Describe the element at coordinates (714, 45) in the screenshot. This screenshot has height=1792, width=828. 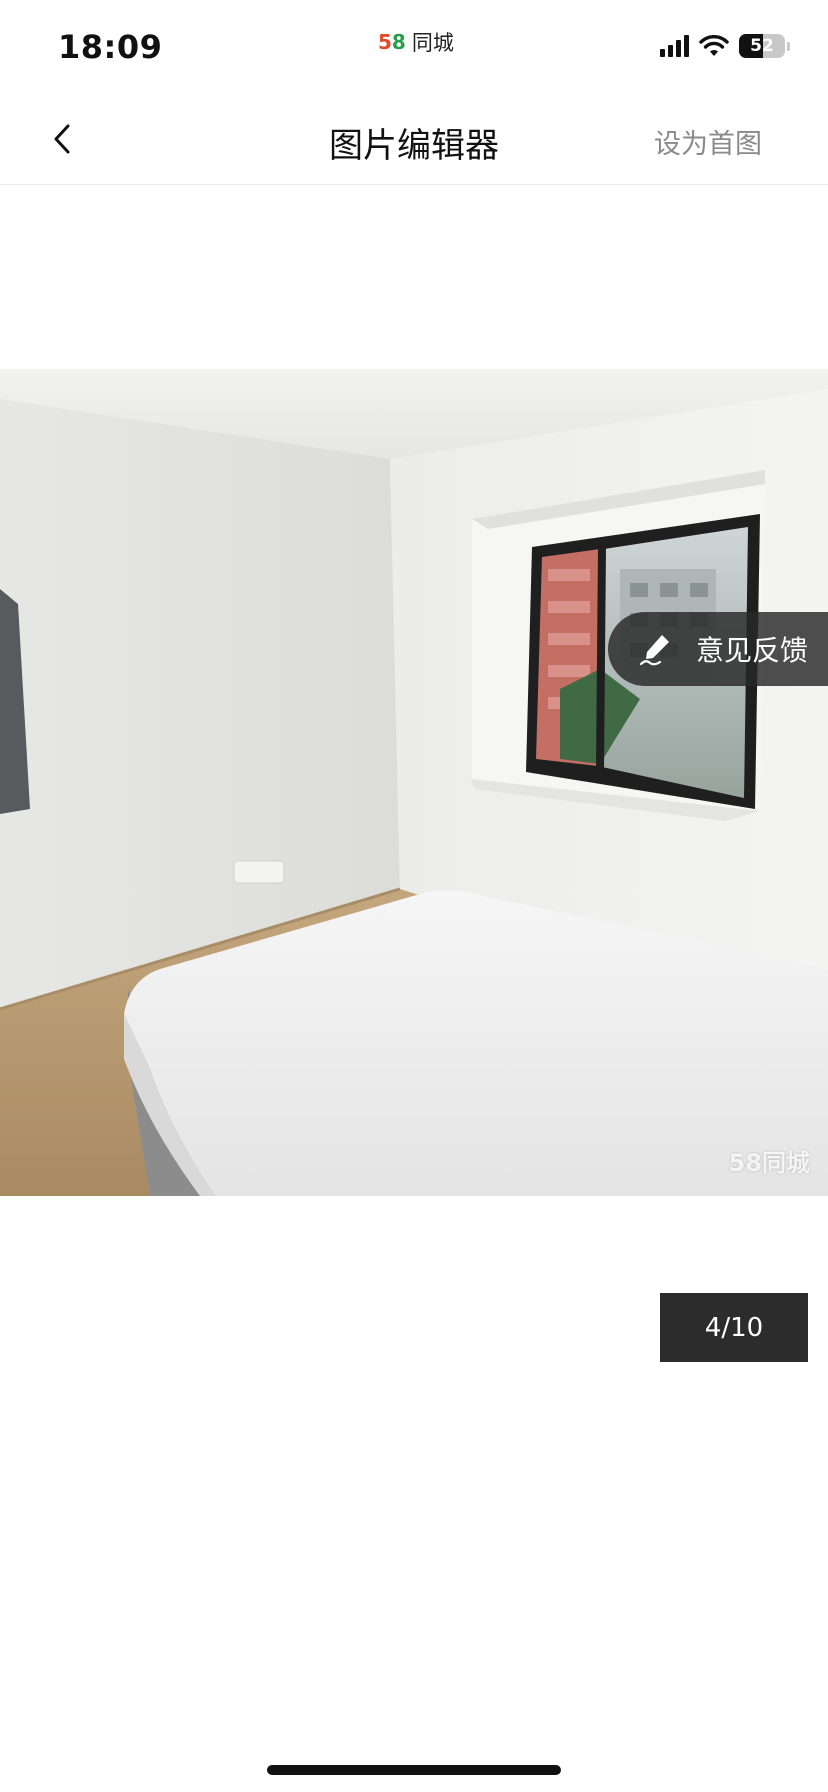
I see `wifi-icon` at that location.